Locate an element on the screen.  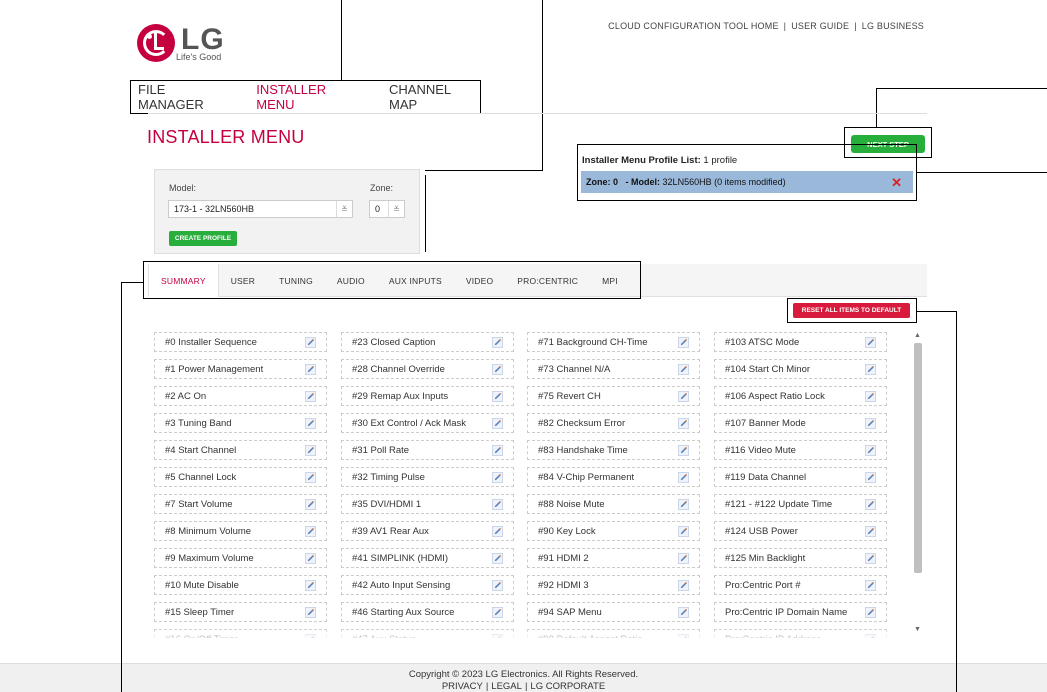
installer-item: #125 Min Backlight is located at coordinates (800, 558).